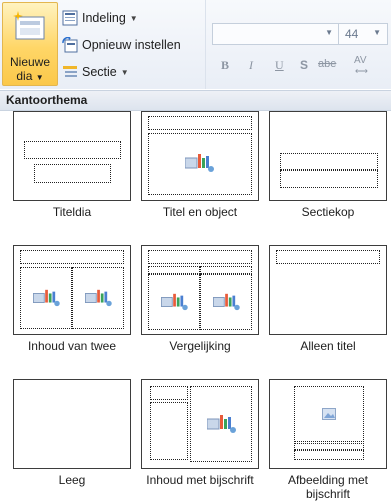 This screenshot has width=391, height=504. What do you see at coordinates (361, 71) in the screenshot?
I see `spacing-arrow-icon: ⟷` at bounding box center [361, 71].